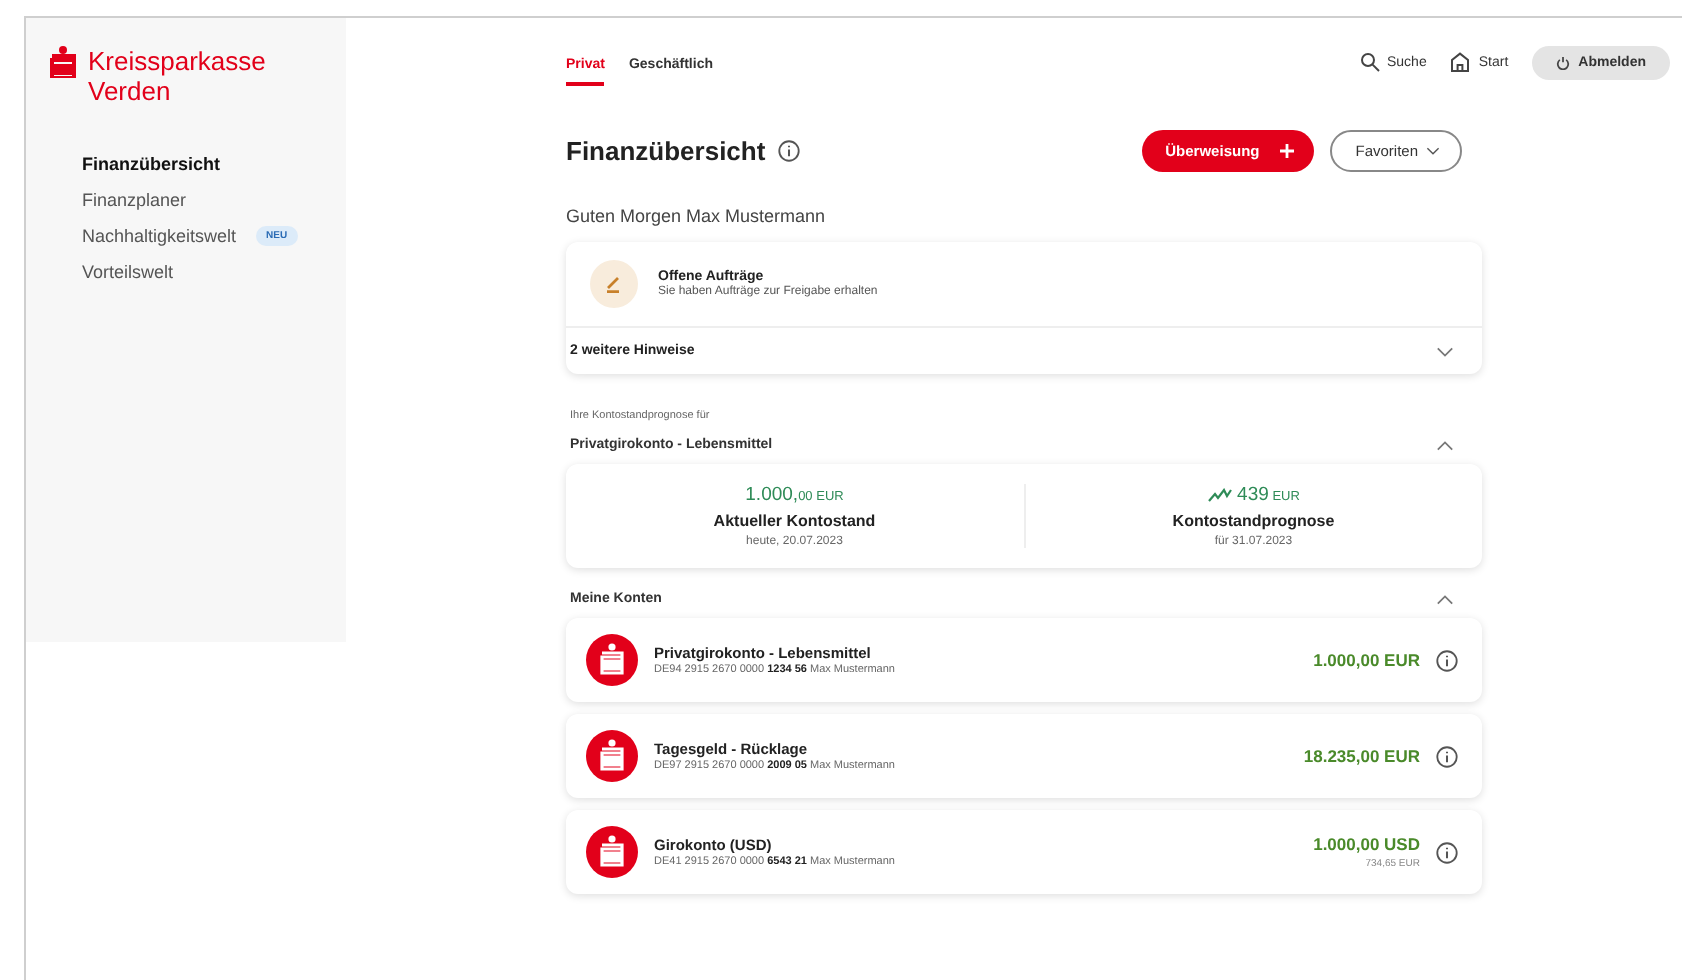  I want to click on greeting: Guten Morgen Max Mustermann, so click(697, 216).